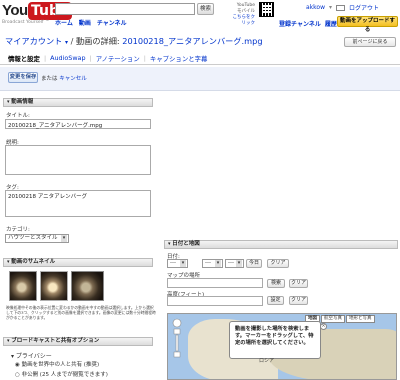 This screenshot has width=400, height=380. Describe the element at coordinates (78, 102) in the screenshot. I see `video-info-header: 動画情報` at that location.